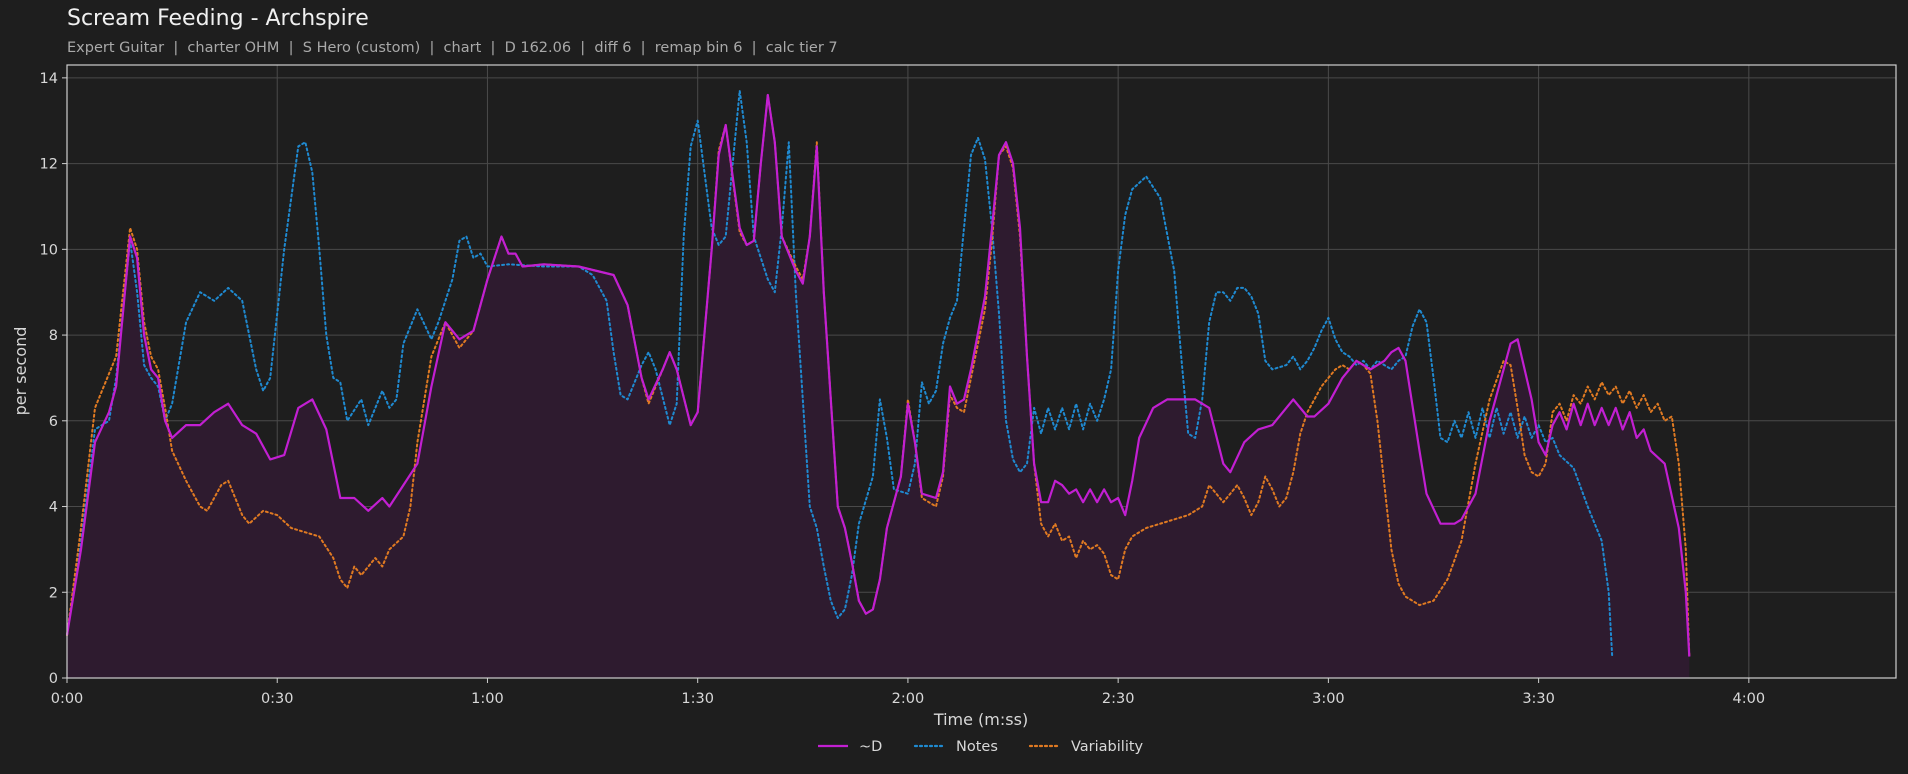 This screenshot has height=774, width=1908. I want to click on y-axis: 0 2 4 6 8 10 12 14, so click(53, 379).